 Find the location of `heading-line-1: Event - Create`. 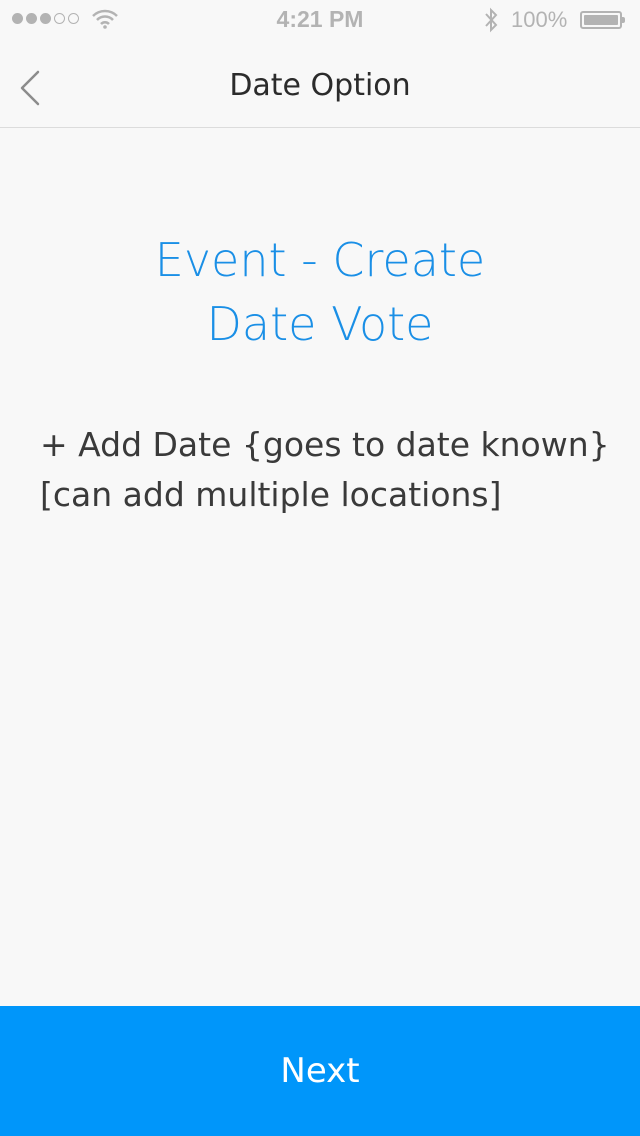

heading-line-1: Event - Create is located at coordinates (320, 260).